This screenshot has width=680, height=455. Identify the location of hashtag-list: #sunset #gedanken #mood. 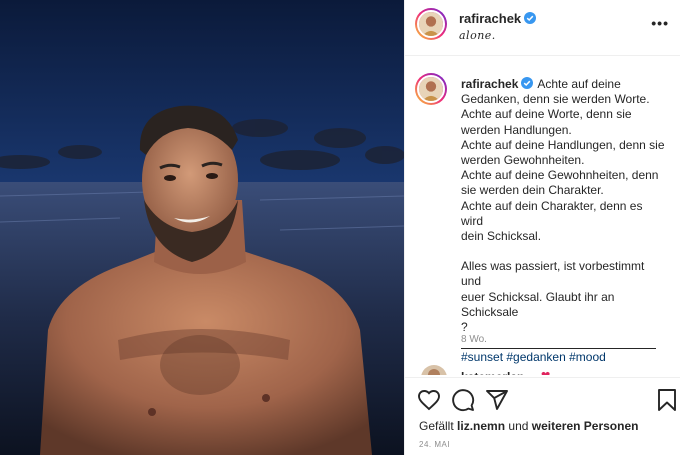
(564, 357).